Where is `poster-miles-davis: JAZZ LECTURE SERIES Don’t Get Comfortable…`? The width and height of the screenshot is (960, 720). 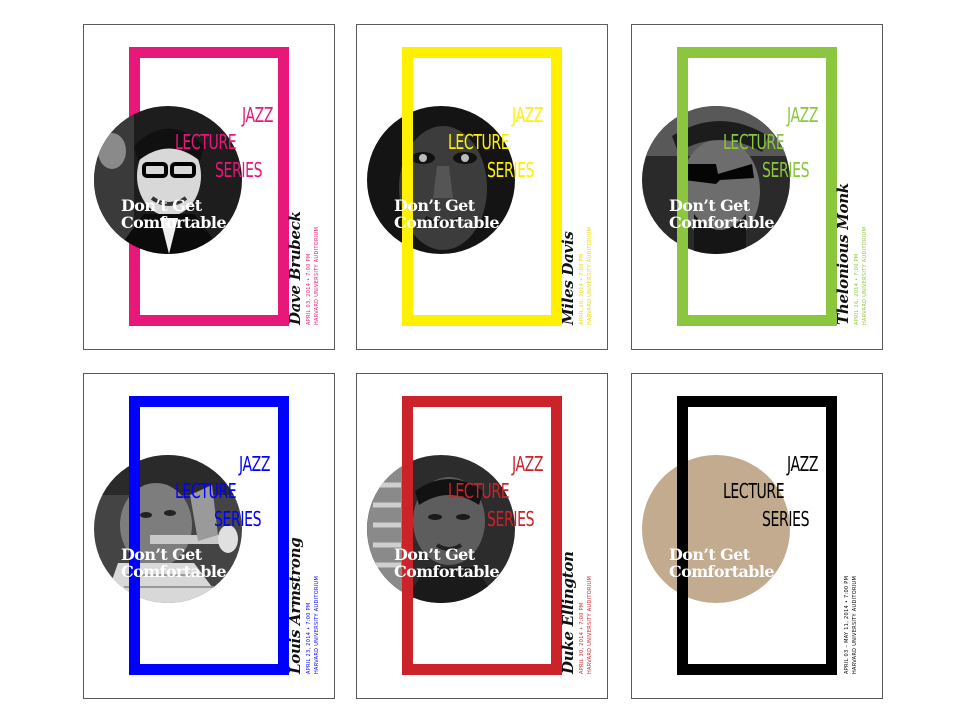
poster-miles-davis: JAZZ LECTURE SERIES Don’t Get Comfortable… is located at coordinates (482, 187).